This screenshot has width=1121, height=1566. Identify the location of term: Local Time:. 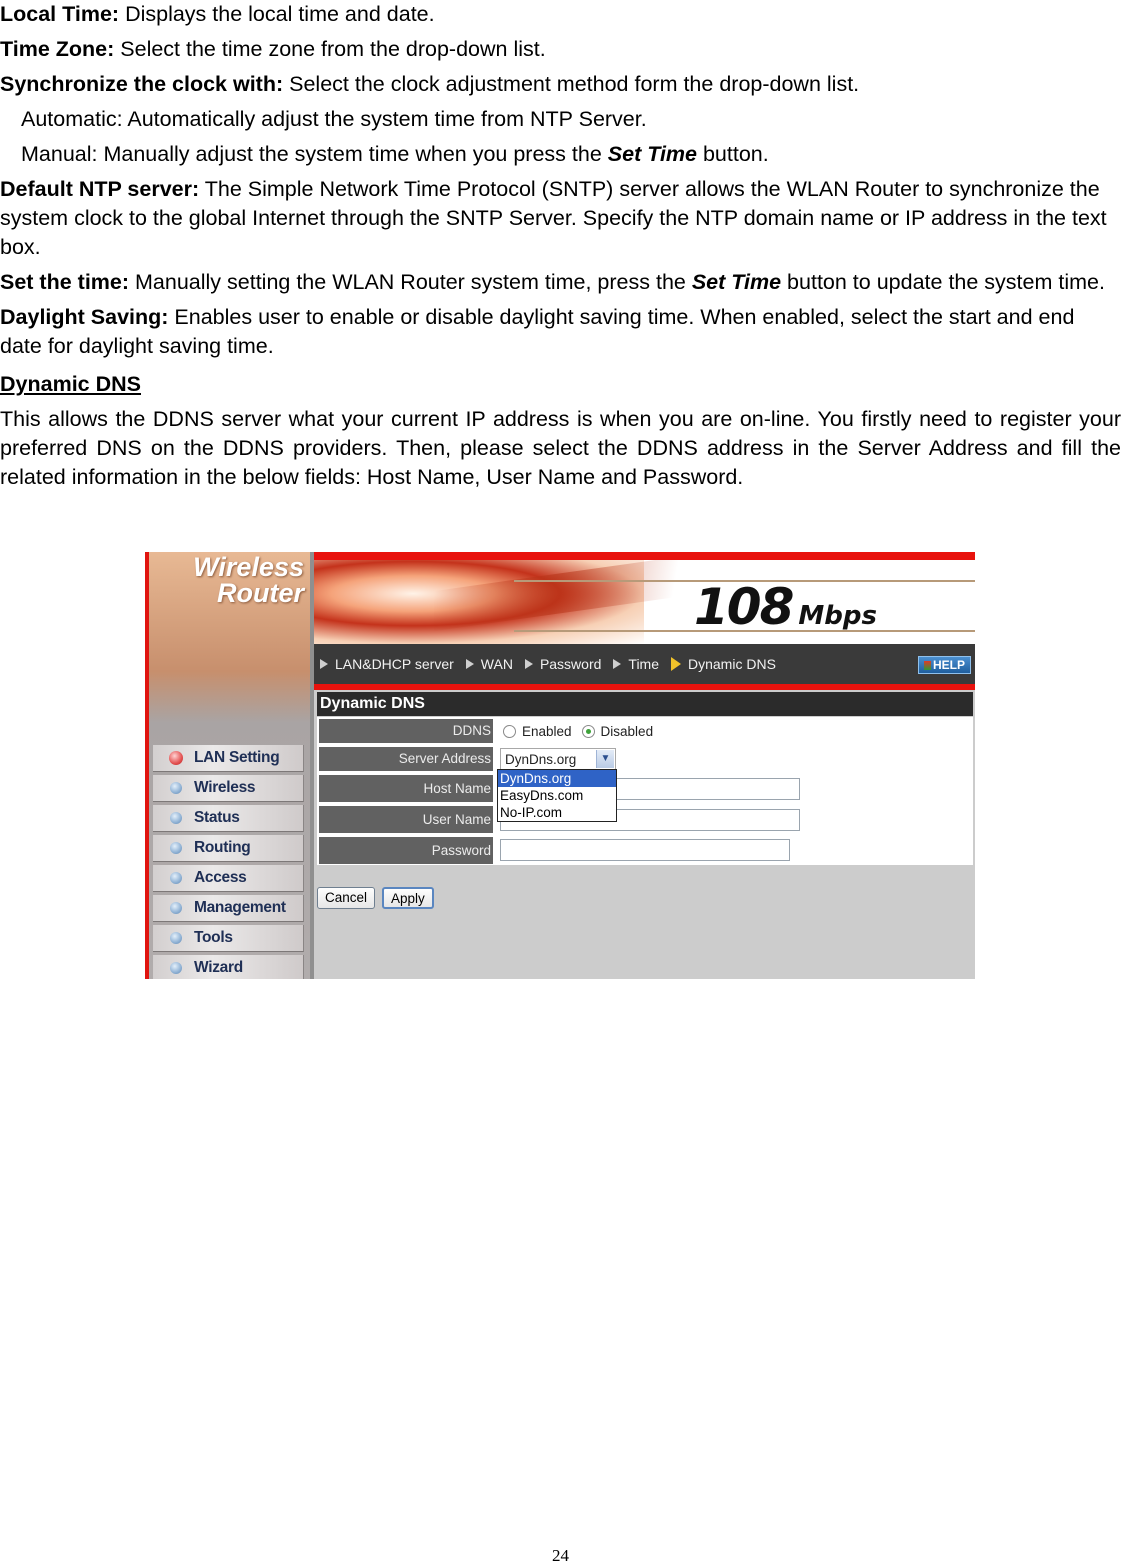
(60, 14).